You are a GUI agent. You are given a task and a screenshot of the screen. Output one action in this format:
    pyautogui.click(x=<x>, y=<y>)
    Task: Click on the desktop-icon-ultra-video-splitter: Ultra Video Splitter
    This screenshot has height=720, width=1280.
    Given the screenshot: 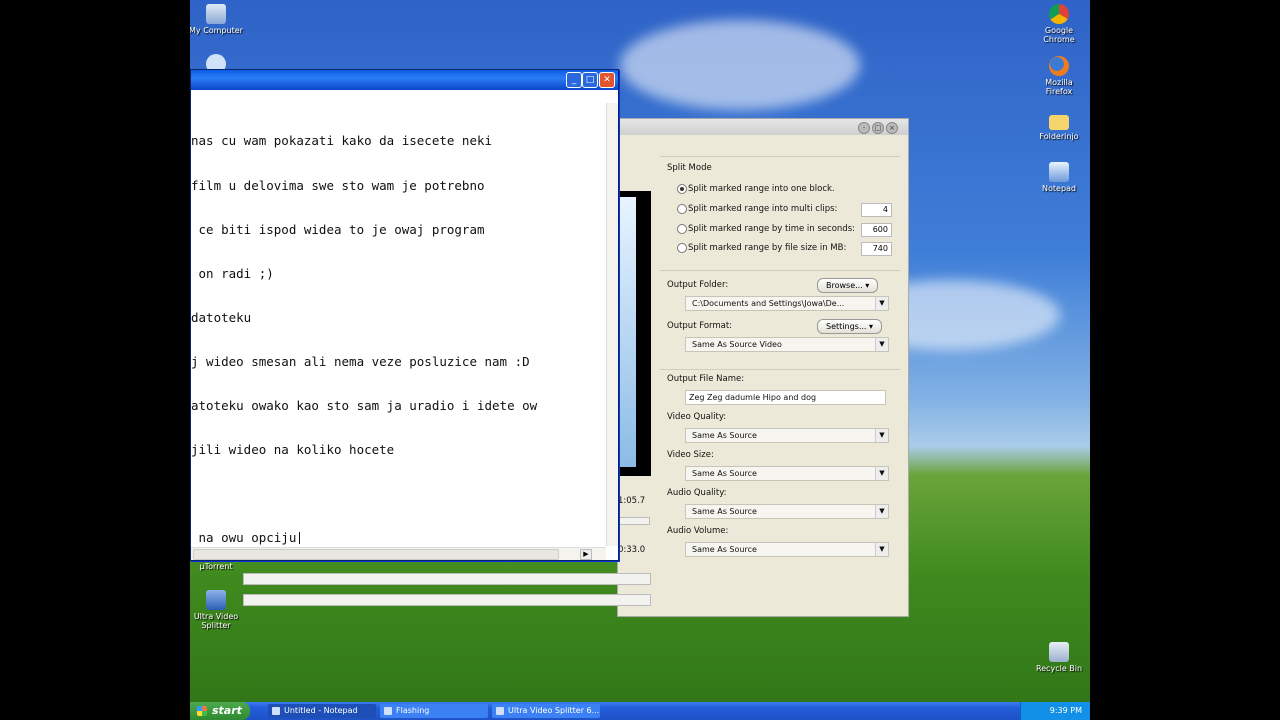 What is the action you would take?
    pyautogui.click(x=217, y=610)
    